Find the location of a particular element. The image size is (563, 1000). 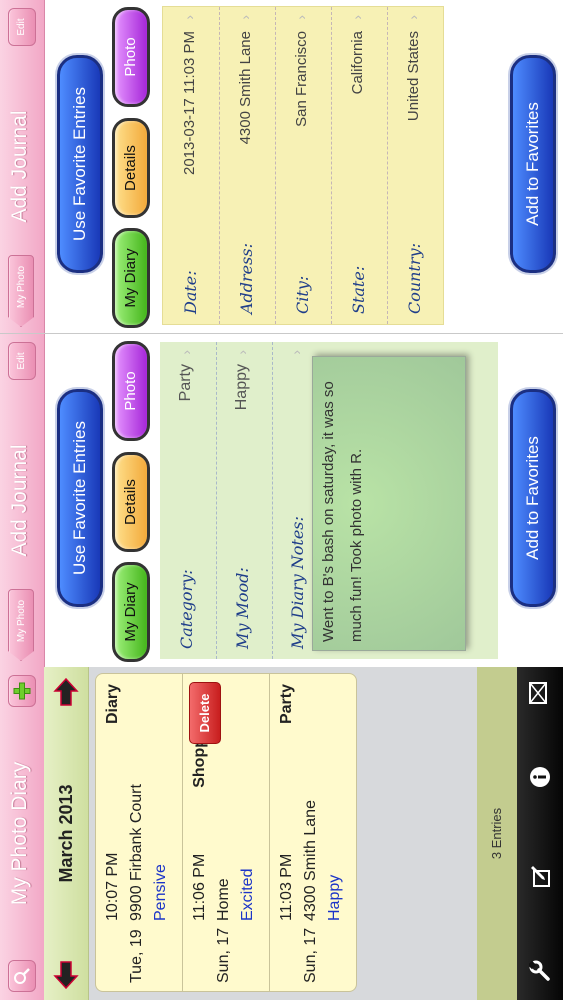

page-title: My Photo Diary is located at coordinates (19, 833).